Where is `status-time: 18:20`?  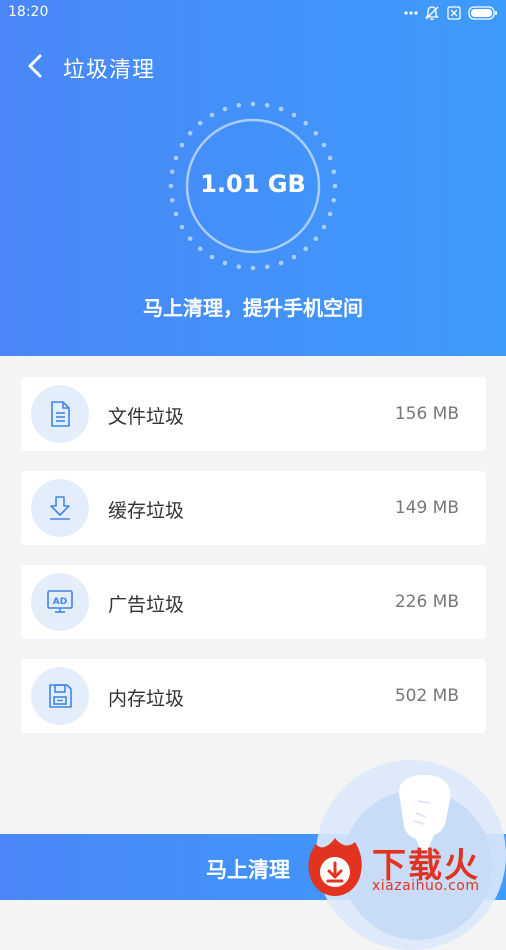
status-time: 18:20 is located at coordinates (28, 12).